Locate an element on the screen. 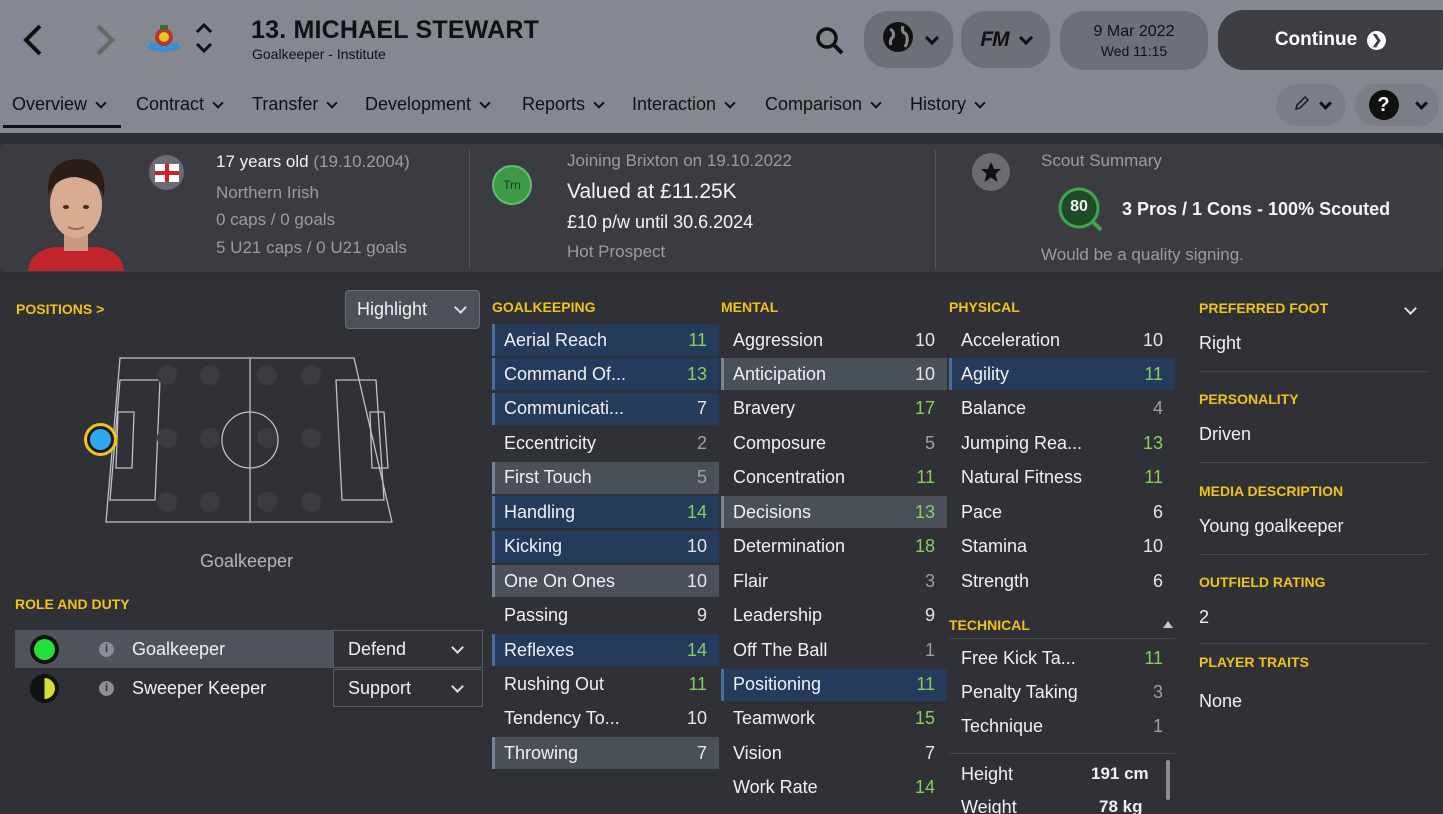 This screenshot has width=1443, height=814. attribute-row: Decisions 13 is located at coordinates (834, 512).